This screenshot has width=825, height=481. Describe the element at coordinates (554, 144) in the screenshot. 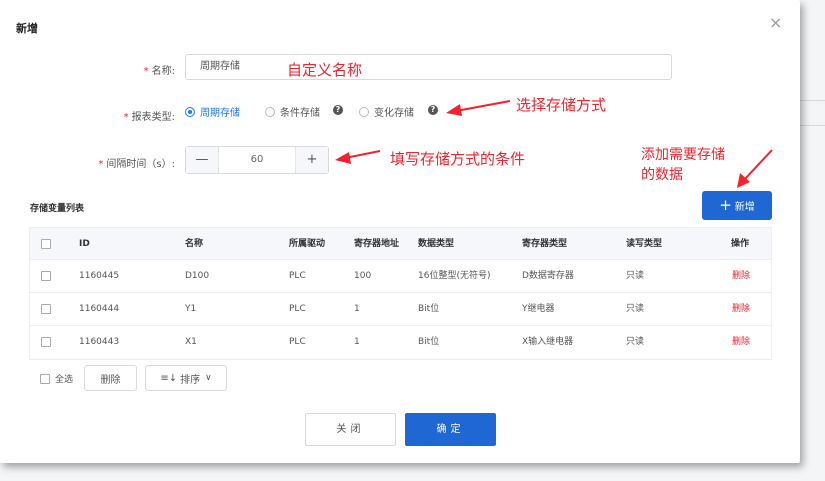

I see `annotation-arrows` at that location.